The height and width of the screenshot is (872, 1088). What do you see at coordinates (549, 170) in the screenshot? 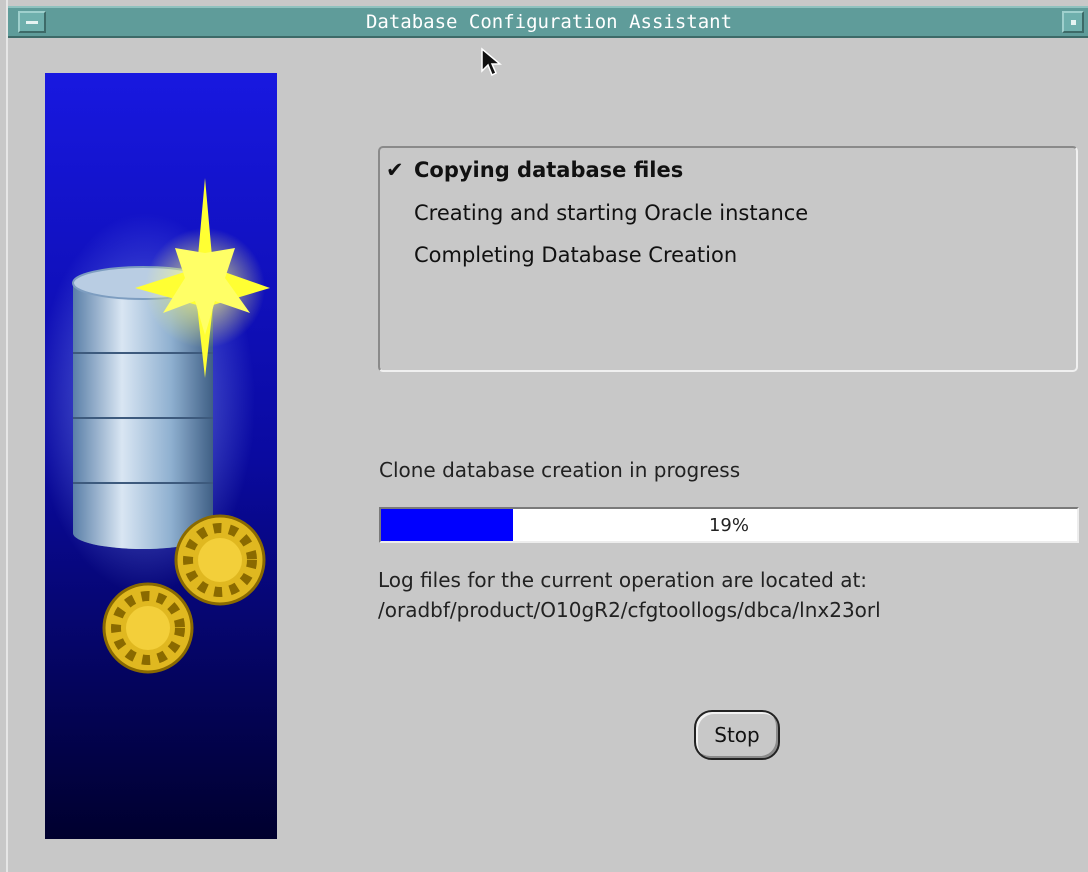
I see `step-copying-files: Copying database files` at bounding box center [549, 170].